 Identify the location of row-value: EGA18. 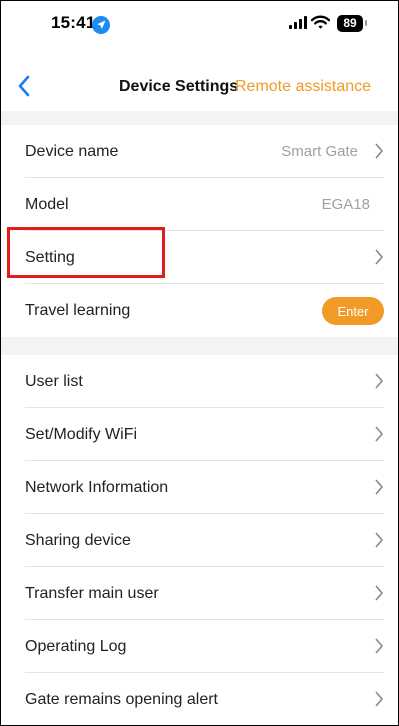
(345, 204).